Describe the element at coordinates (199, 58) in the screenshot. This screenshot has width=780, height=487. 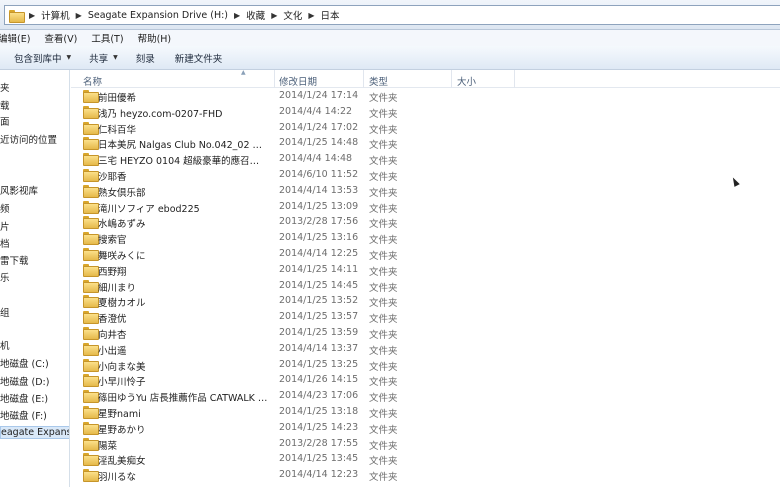
I see `new-folder-button: 新建文件夹` at that location.